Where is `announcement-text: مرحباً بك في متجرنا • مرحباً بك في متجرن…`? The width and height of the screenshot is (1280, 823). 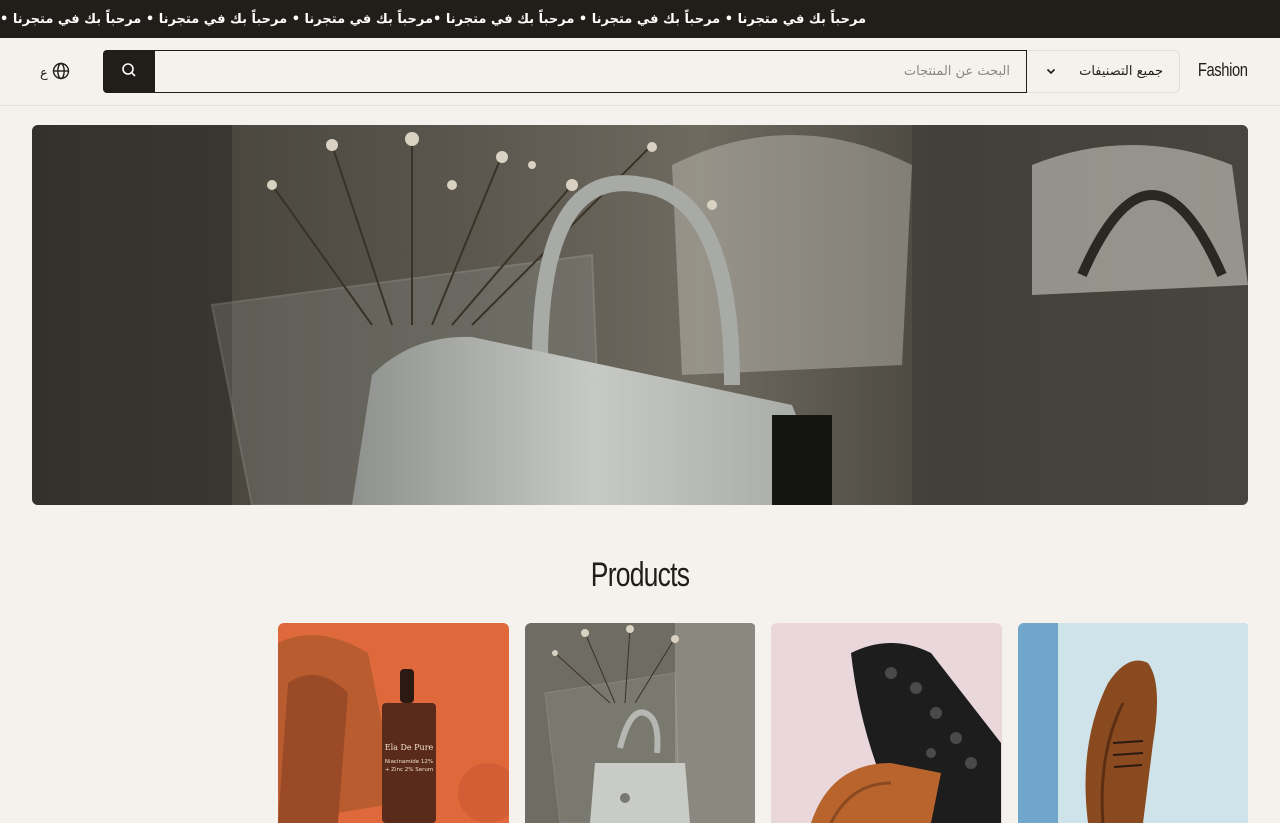
announcement-text: مرحباً بك في متجرنا • مرحباً بك في متجرن… is located at coordinates (433, 19).